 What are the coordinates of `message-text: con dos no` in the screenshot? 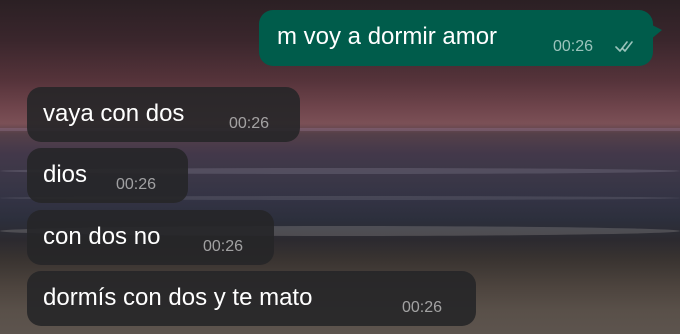 It's located at (102, 236).